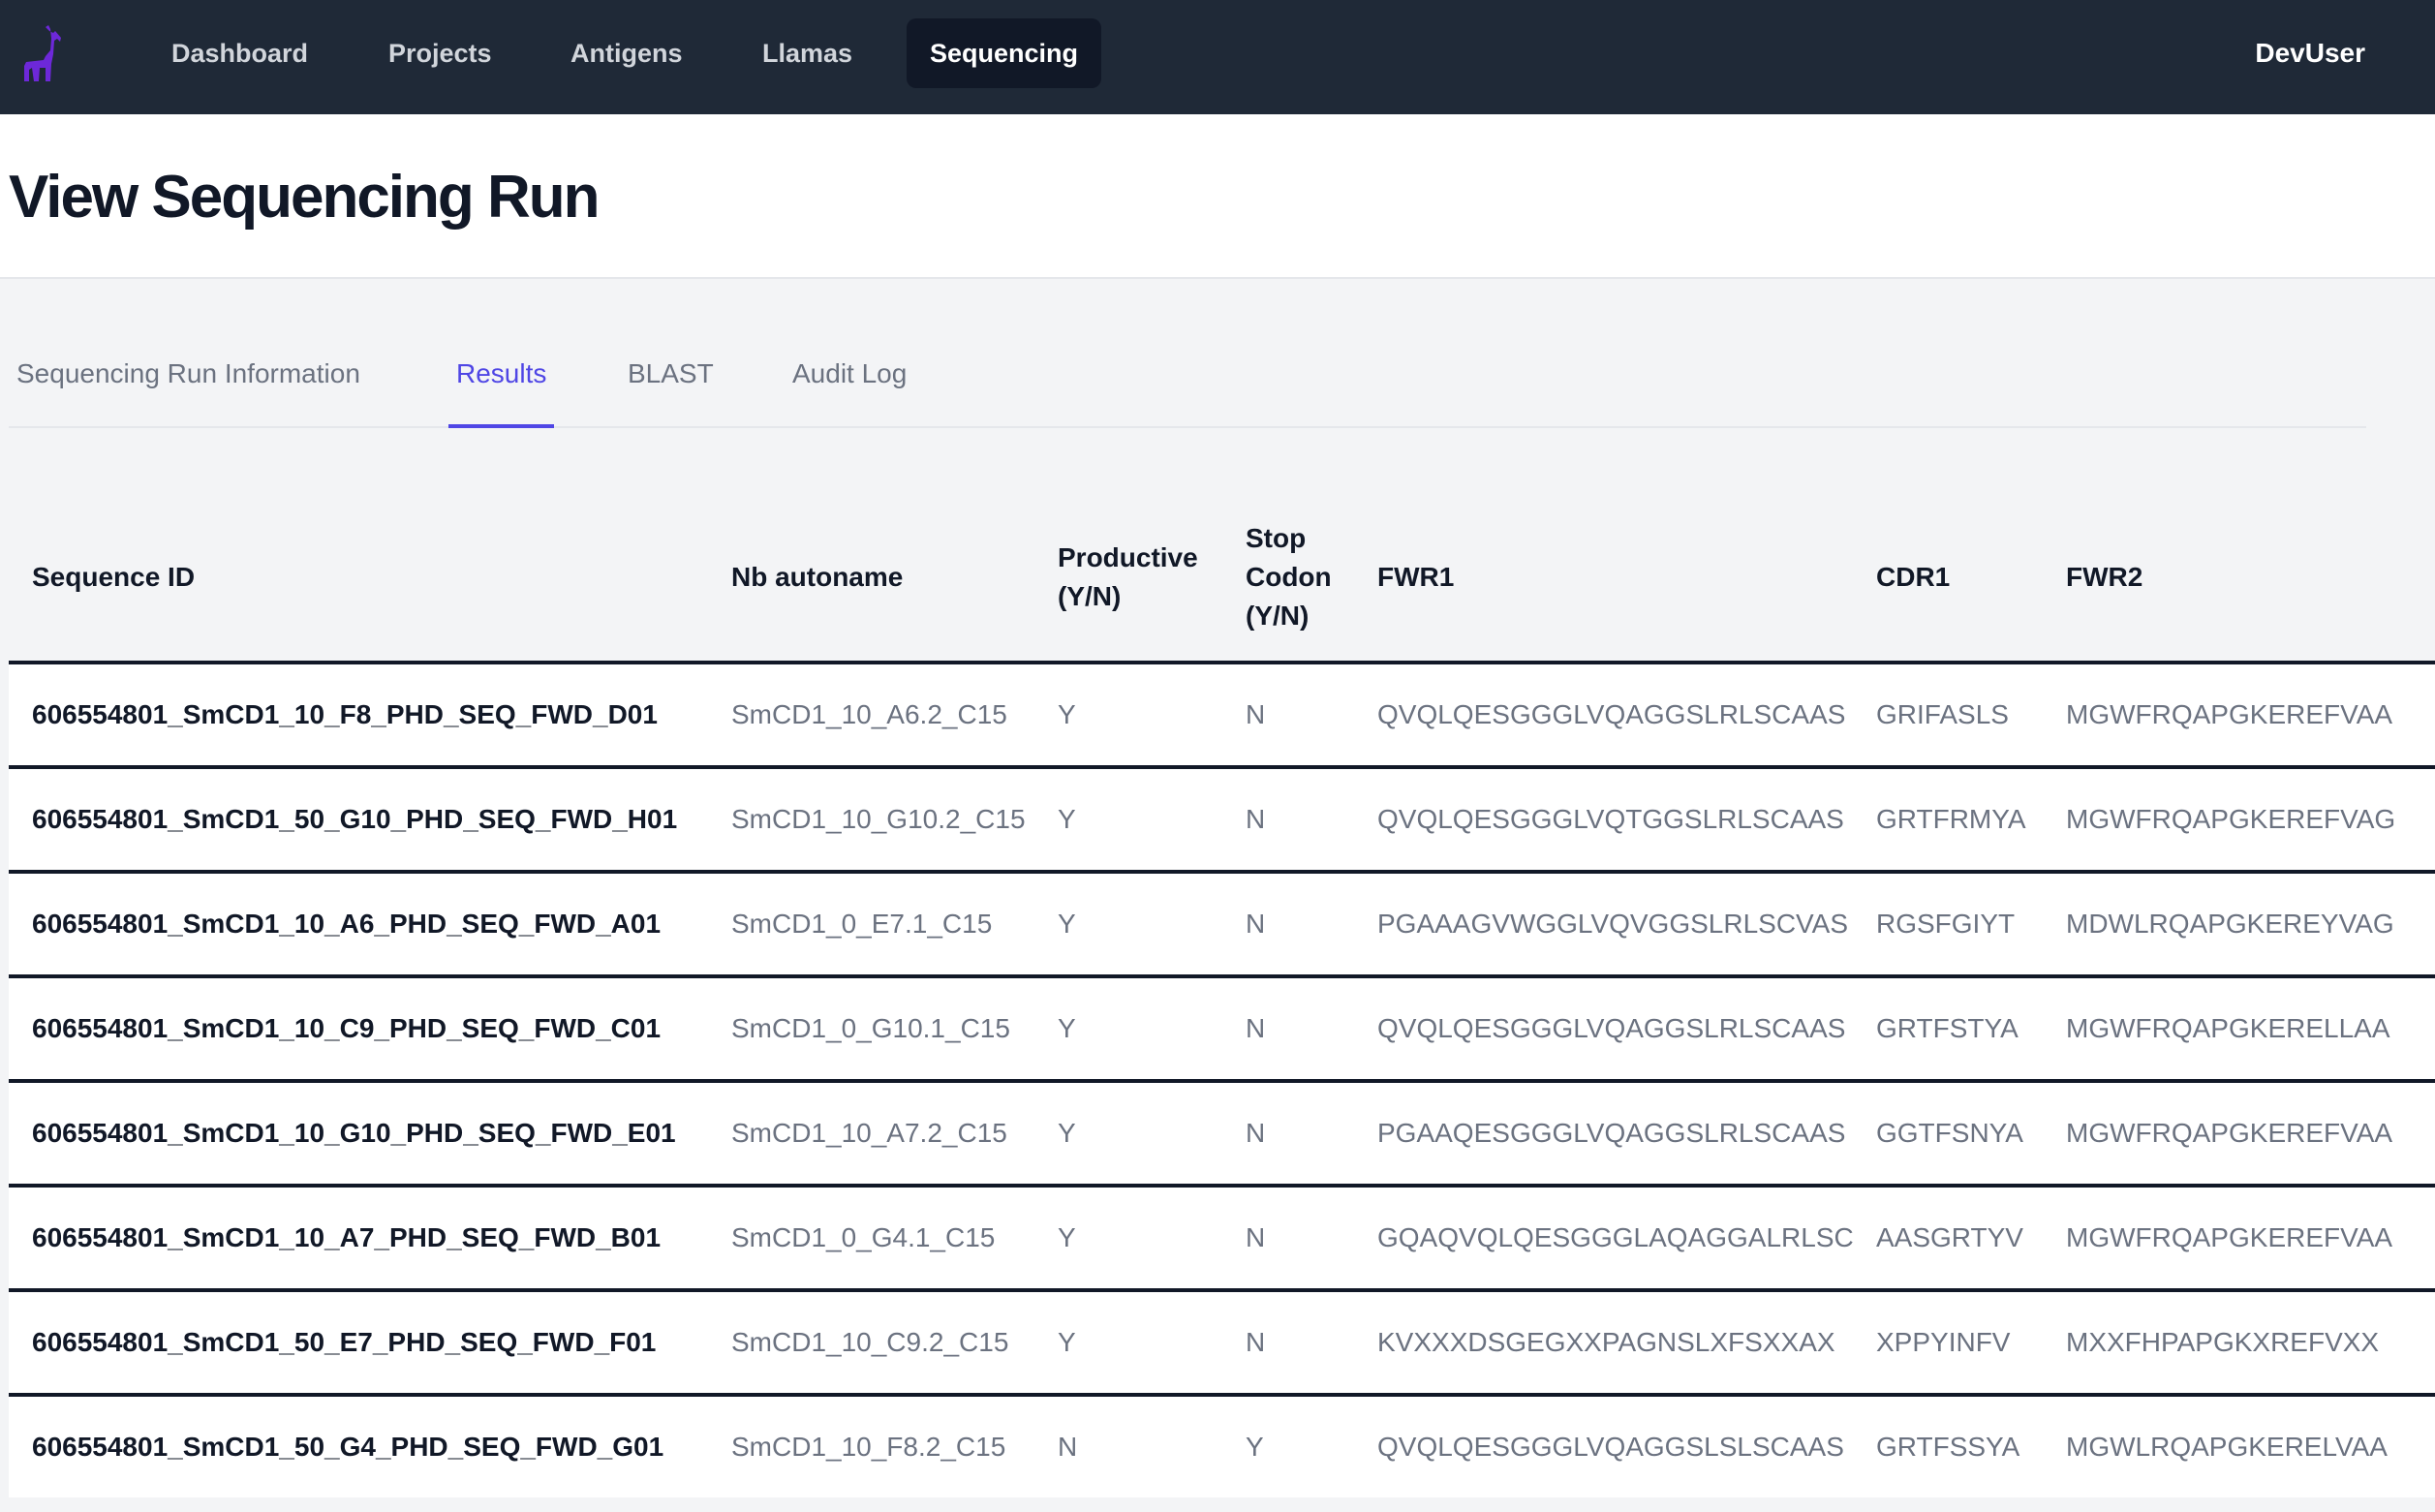 Image resolution: width=2435 pixels, height=1512 pixels. Describe the element at coordinates (1948, 925) in the screenshot. I see `cell-cdr1: RGSFGIYT` at that location.